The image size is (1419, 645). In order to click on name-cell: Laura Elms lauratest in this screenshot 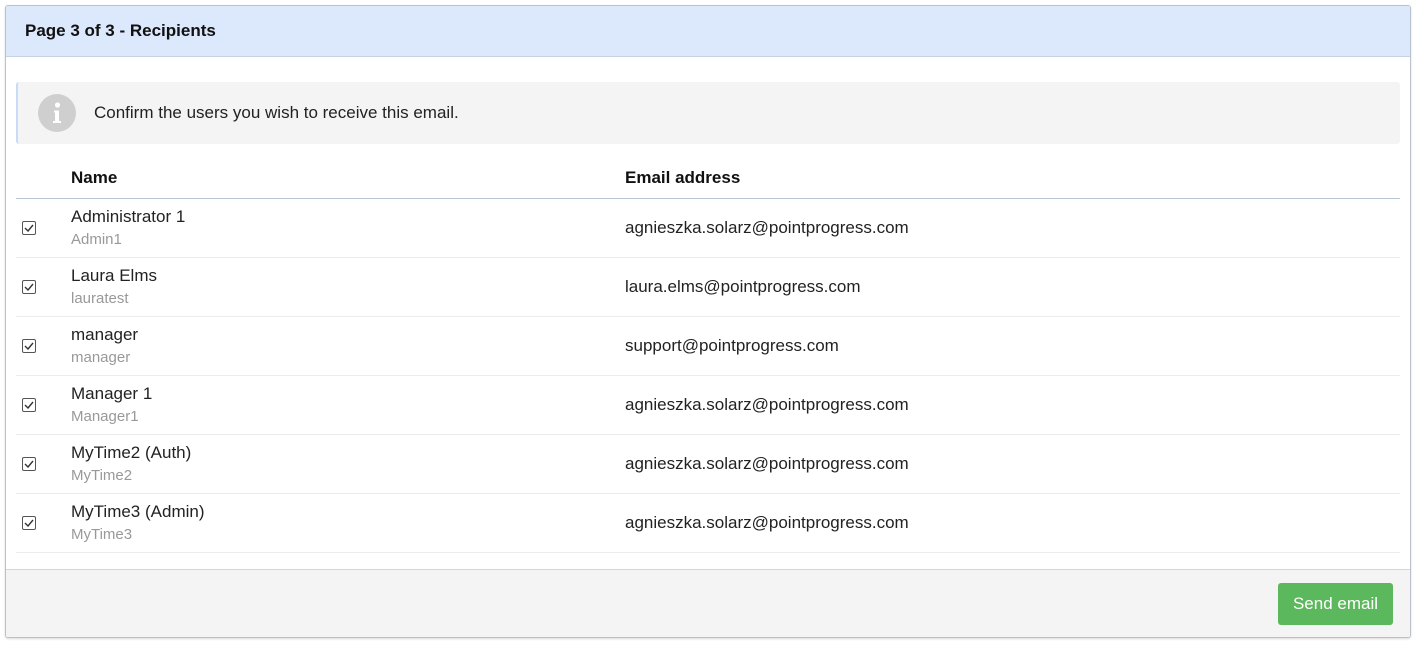, I will do `click(348, 287)`.